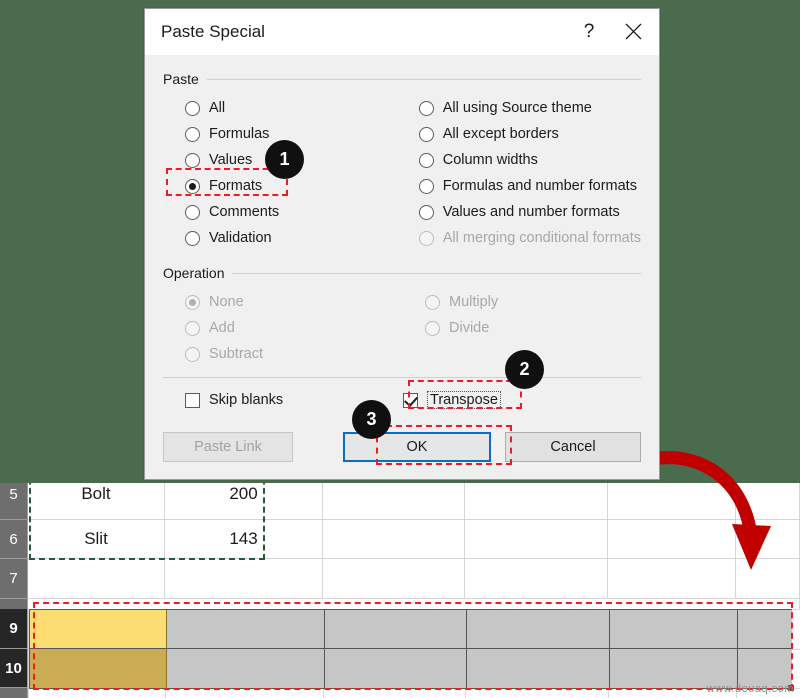  What do you see at coordinates (96, 501) in the screenshot?
I see `grid-cell: Bolt` at bounding box center [96, 501].